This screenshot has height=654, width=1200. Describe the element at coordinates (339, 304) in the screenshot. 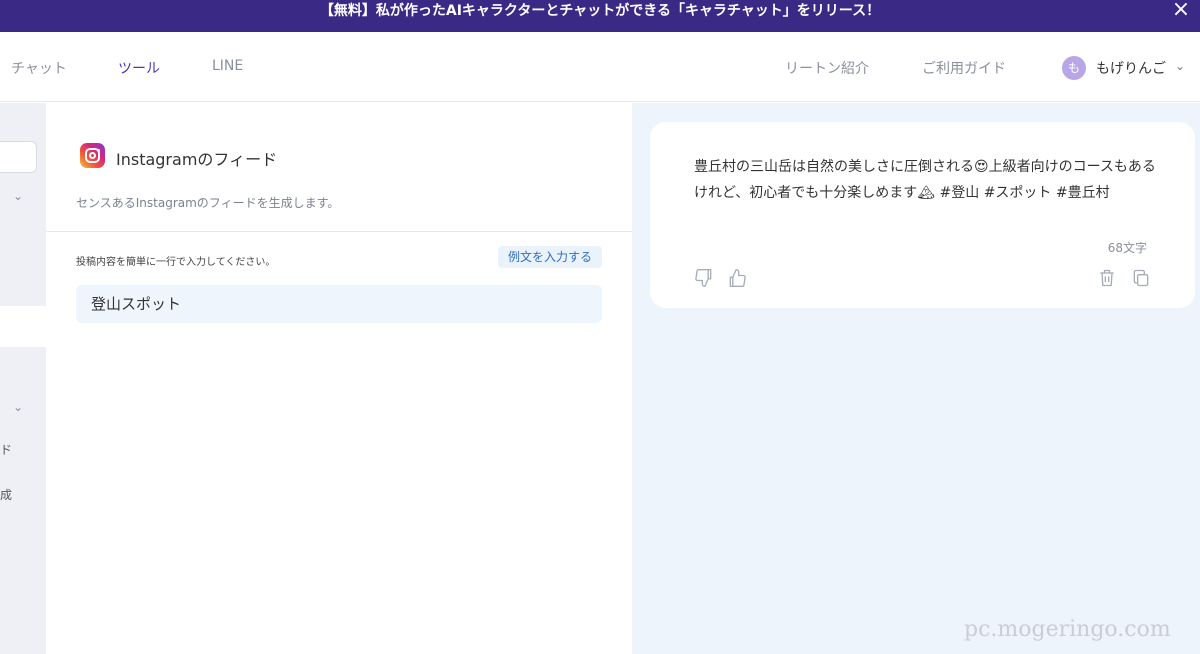

I see `post-content-input: 登山スポット` at that location.